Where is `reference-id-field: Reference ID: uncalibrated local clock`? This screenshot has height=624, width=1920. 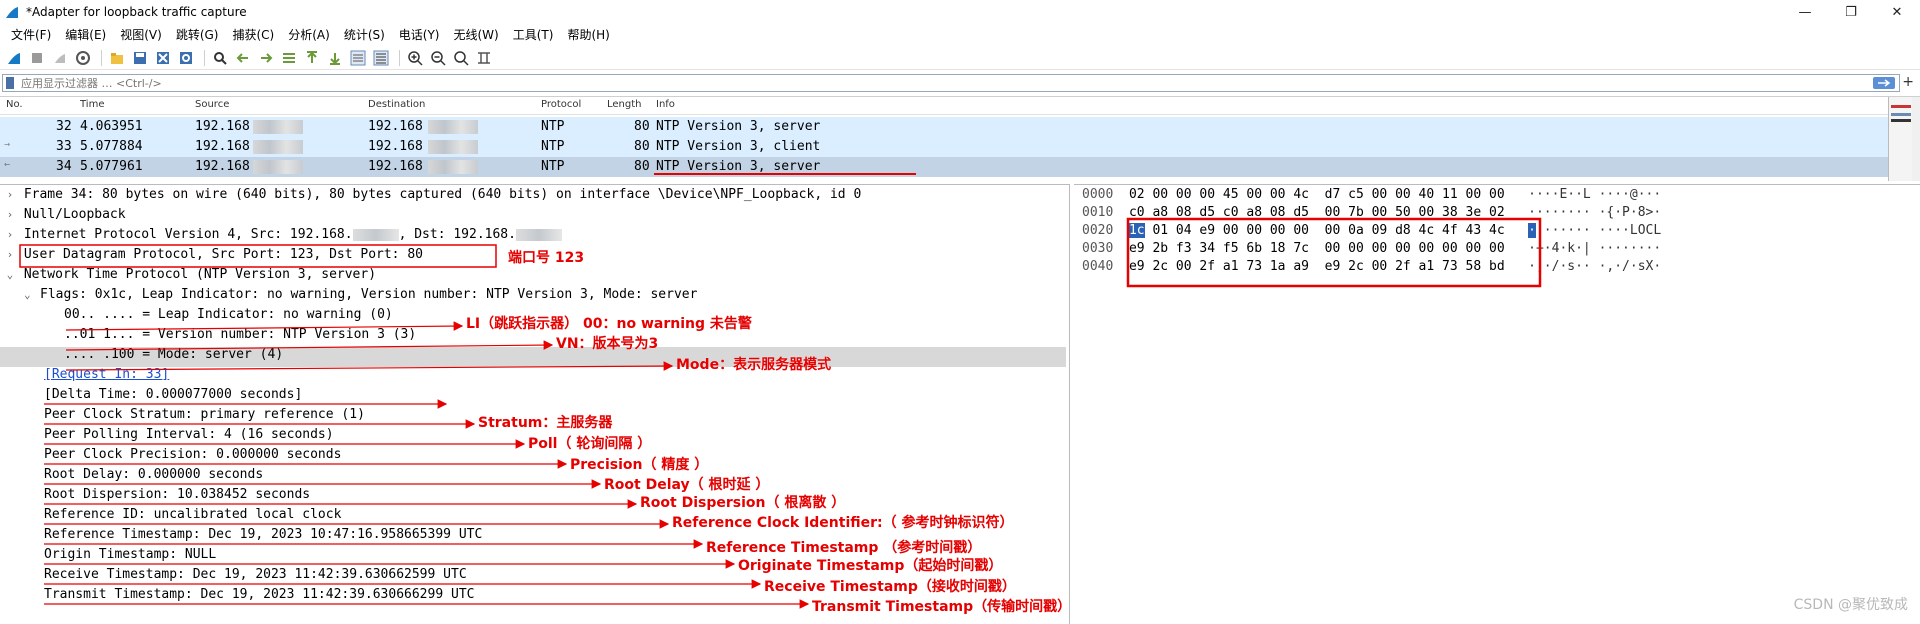
reference-id-field: Reference ID: uncalibrated local clock is located at coordinates (193, 514).